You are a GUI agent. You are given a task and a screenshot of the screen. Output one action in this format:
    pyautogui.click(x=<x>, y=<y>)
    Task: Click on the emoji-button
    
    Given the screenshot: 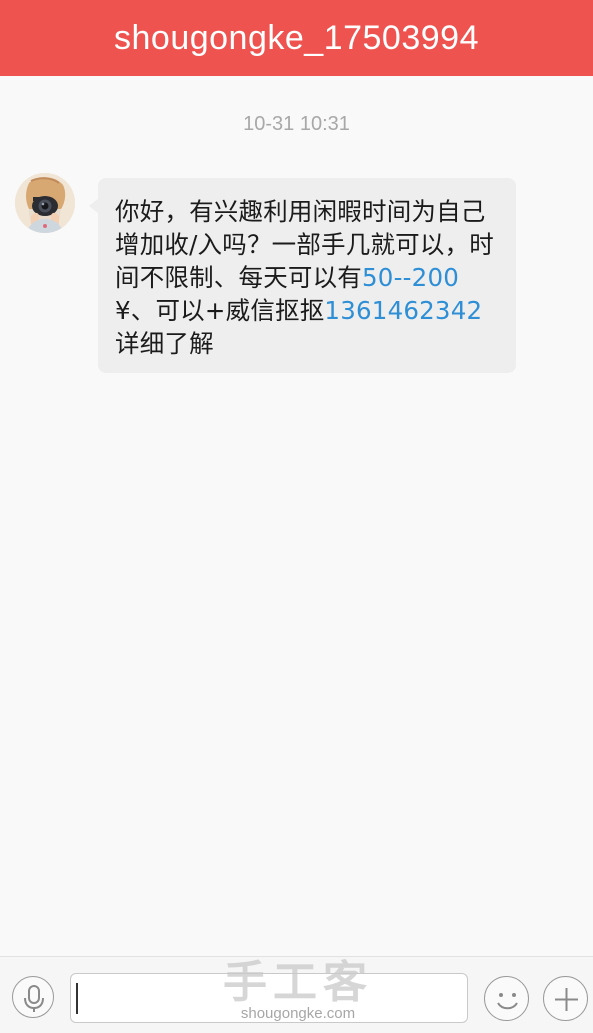 What is the action you would take?
    pyautogui.click(x=506, y=998)
    